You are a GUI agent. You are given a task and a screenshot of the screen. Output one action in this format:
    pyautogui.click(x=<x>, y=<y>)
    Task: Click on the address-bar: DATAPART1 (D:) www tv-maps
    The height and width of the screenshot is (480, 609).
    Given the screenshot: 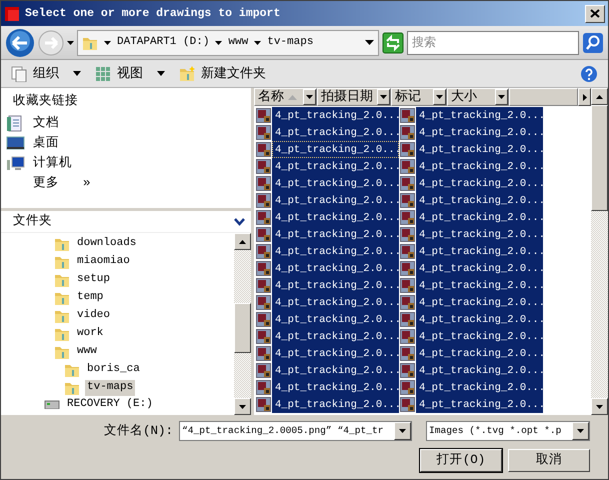 What is the action you would take?
    pyautogui.click(x=228, y=43)
    